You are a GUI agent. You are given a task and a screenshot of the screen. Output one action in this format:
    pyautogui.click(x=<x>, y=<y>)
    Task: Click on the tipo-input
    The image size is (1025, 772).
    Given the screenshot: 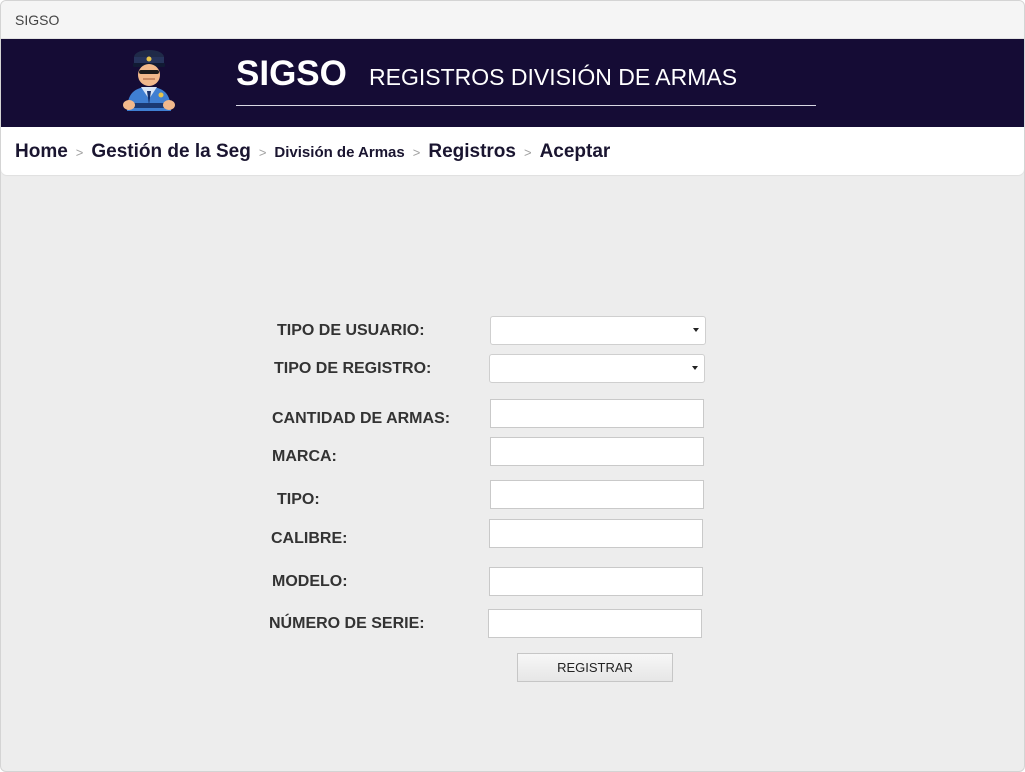 What is the action you would take?
    pyautogui.click(x=597, y=494)
    